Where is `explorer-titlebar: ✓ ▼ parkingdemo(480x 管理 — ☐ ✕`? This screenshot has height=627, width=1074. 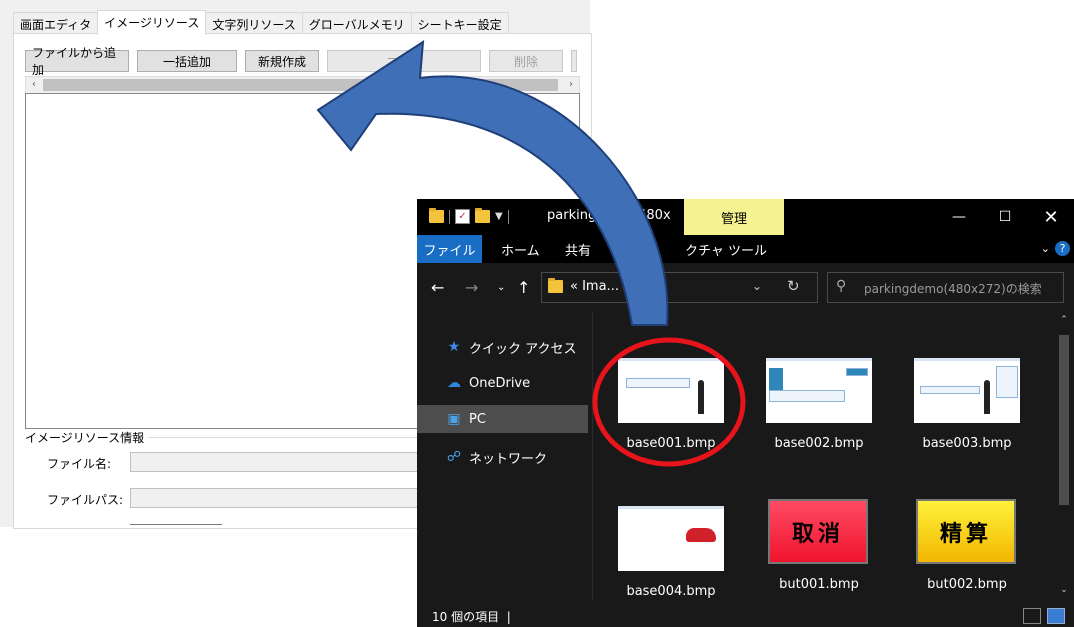 explorer-titlebar: ✓ ▼ parkingdemo(480x 管理 — ☐ ✕ is located at coordinates (745, 217).